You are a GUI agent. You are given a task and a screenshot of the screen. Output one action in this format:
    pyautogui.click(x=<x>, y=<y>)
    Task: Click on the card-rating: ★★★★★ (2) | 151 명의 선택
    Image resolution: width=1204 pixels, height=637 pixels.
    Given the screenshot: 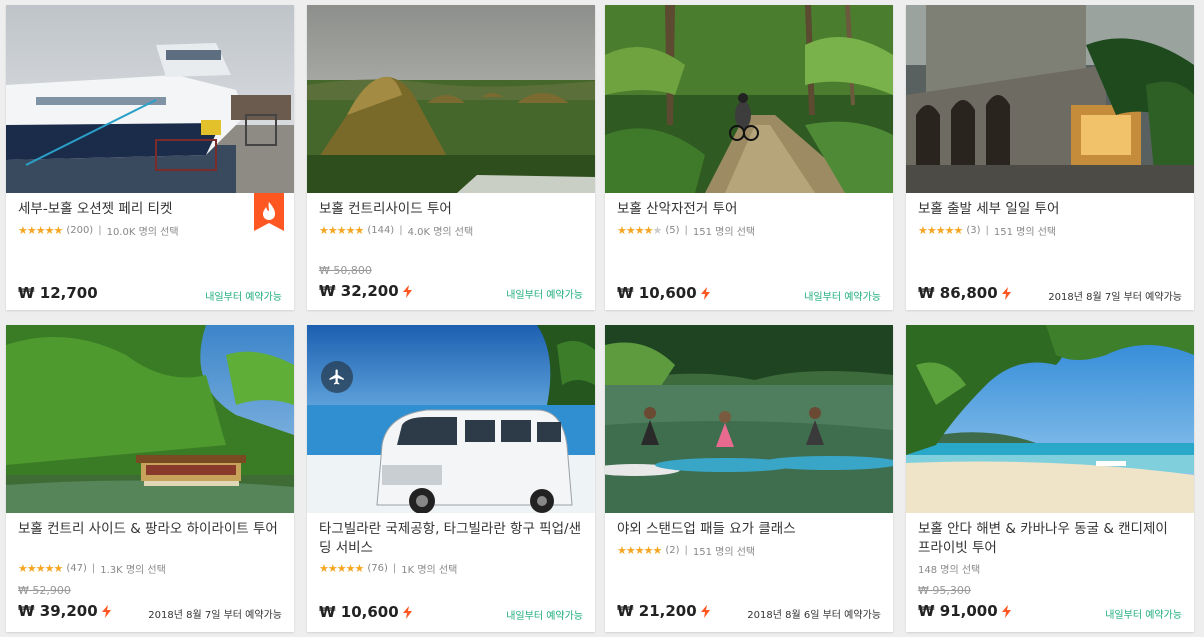 What is the action you would take?
    pyautogui.click(x=686, y=550)
    